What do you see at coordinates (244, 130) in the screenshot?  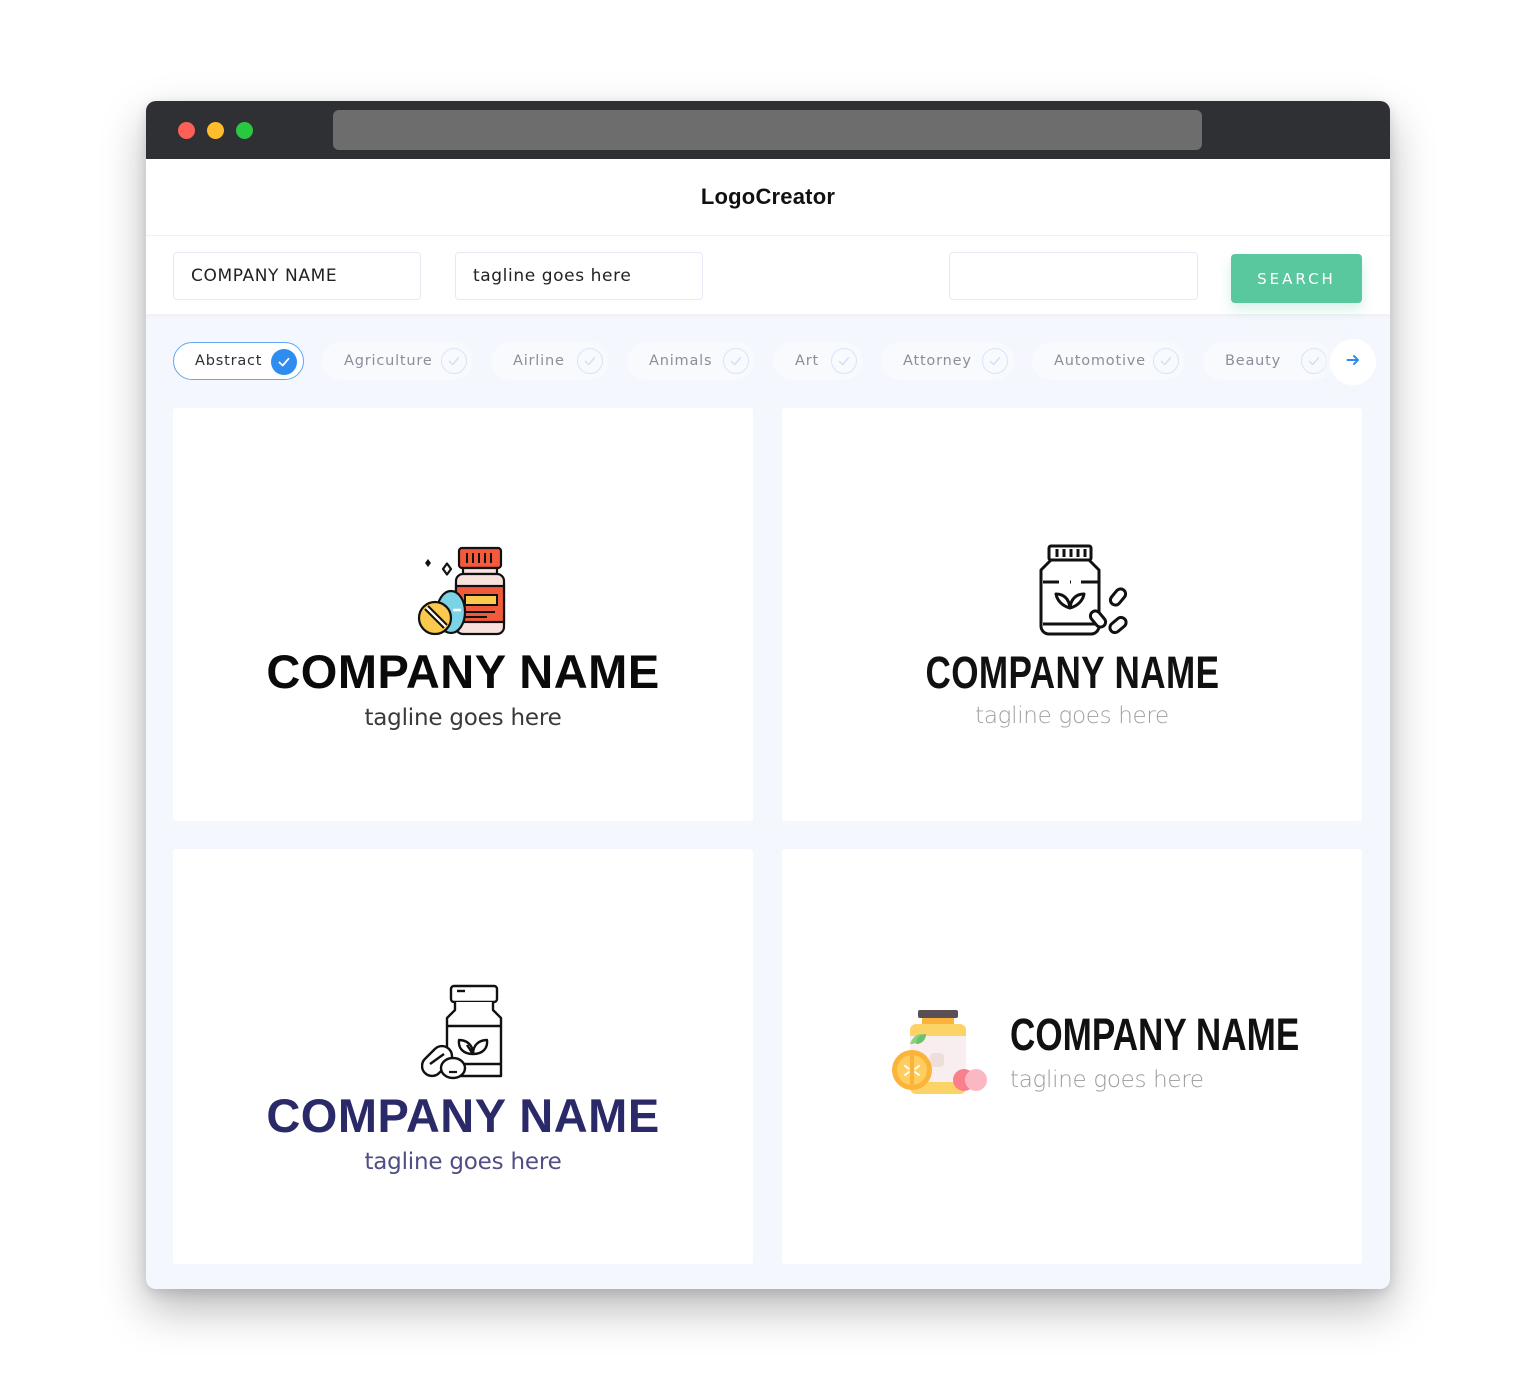 I see `maximize-window-button` at bounding box center [244, 130].